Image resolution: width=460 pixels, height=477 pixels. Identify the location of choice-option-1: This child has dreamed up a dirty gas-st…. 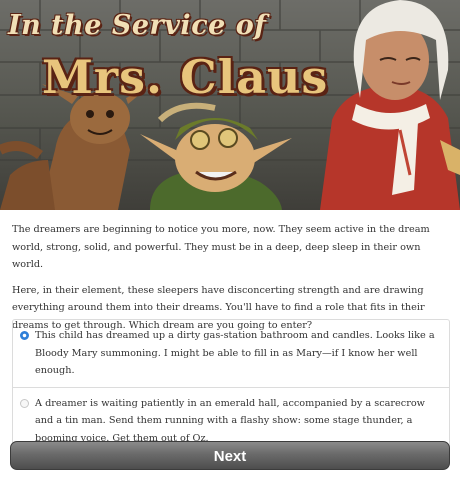
(231, 353).